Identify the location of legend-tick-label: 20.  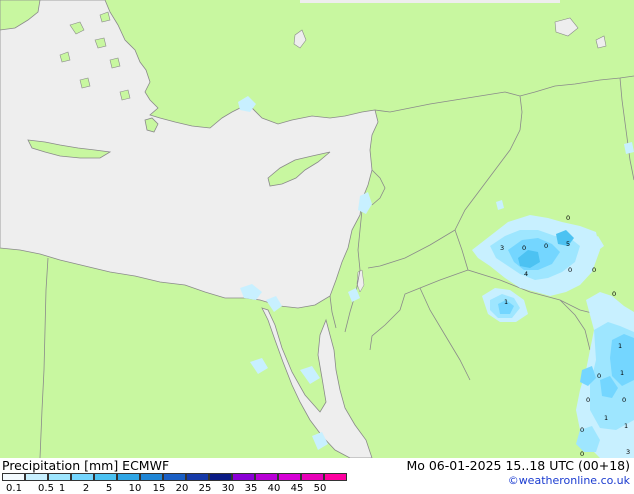
(182, 488).